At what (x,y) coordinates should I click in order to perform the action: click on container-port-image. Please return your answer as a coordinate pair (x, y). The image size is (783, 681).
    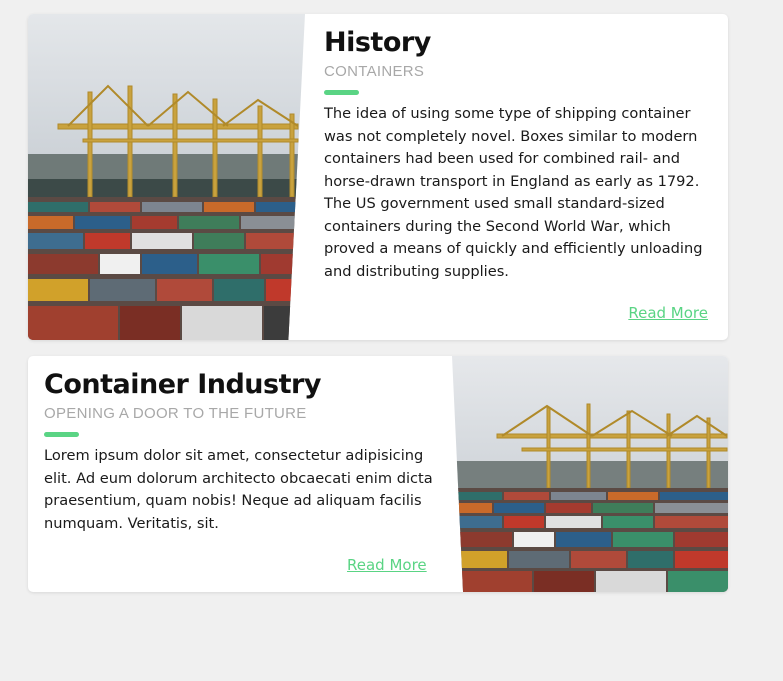
    Looking at the image, I should click on (590, 474).